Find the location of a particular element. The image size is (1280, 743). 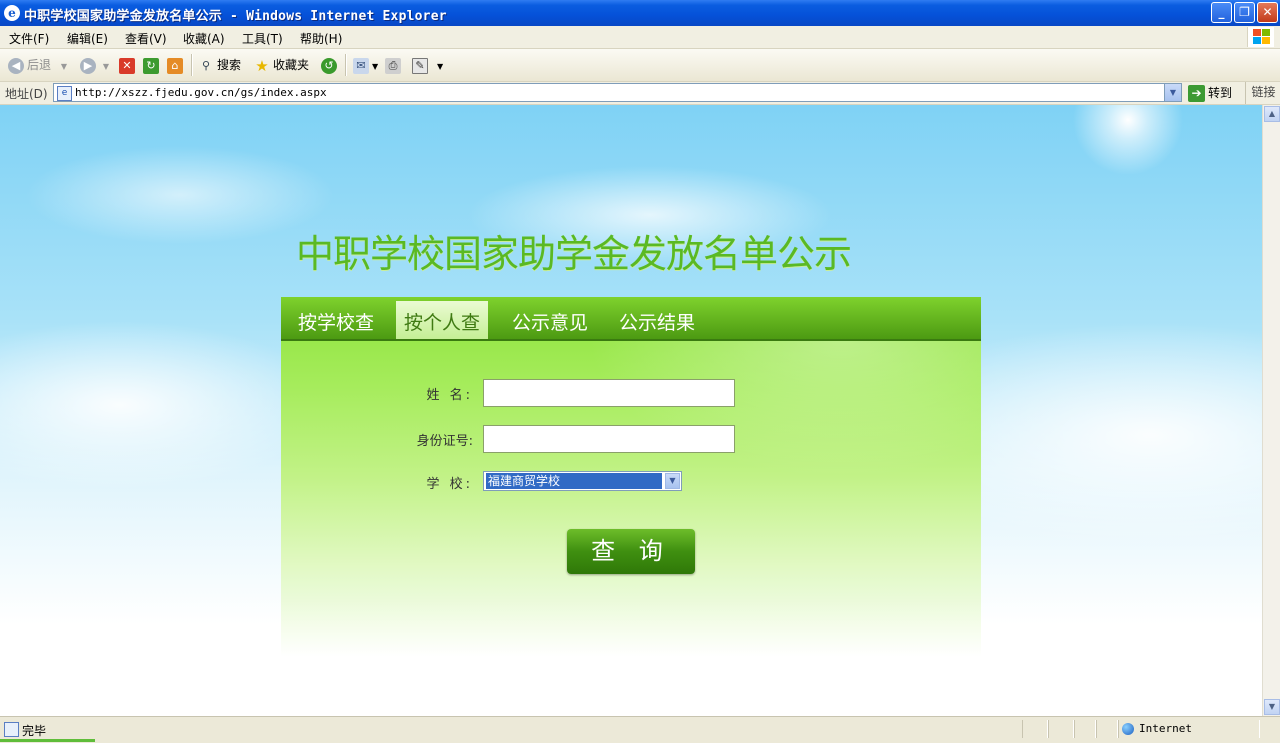

school-selected-value: 福建商贸学校 is located at coordinates (574, 481).